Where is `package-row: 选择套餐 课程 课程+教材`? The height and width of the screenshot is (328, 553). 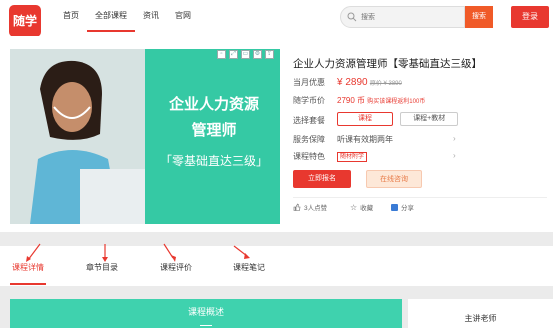
package-row: 选择套餐 课程 课程+教材 is located at coordinates (376, 119).